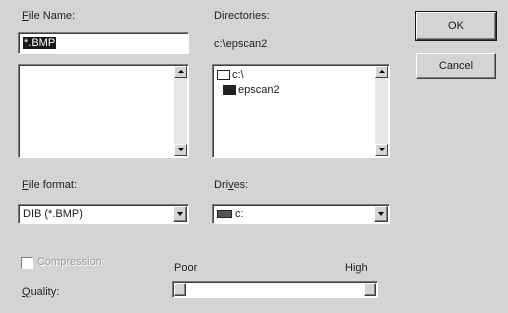 The image size is (508, 313). Describe the element at coordinates (456, 66) in the screenshot. I see `cancel-button: Cancel` at that location.